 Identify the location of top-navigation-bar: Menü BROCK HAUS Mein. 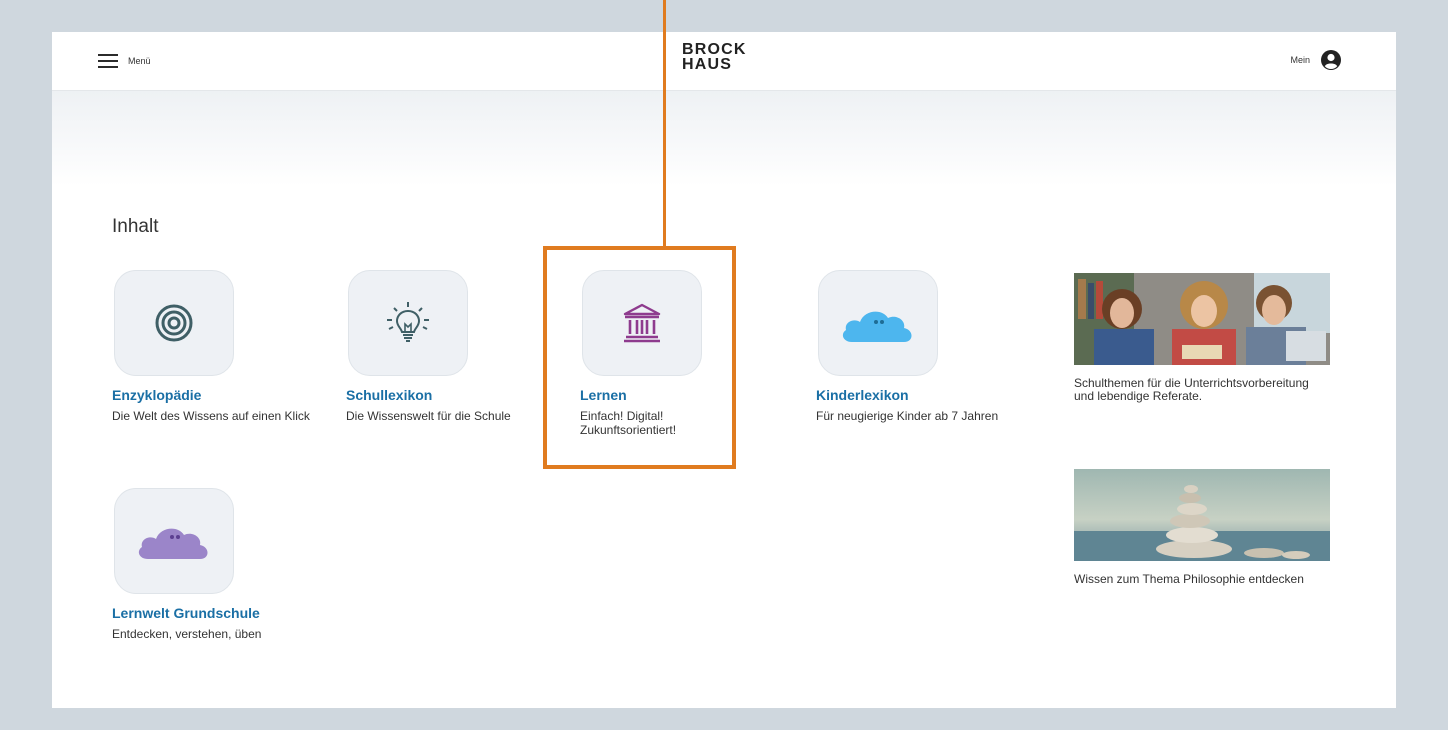
(724, 61).